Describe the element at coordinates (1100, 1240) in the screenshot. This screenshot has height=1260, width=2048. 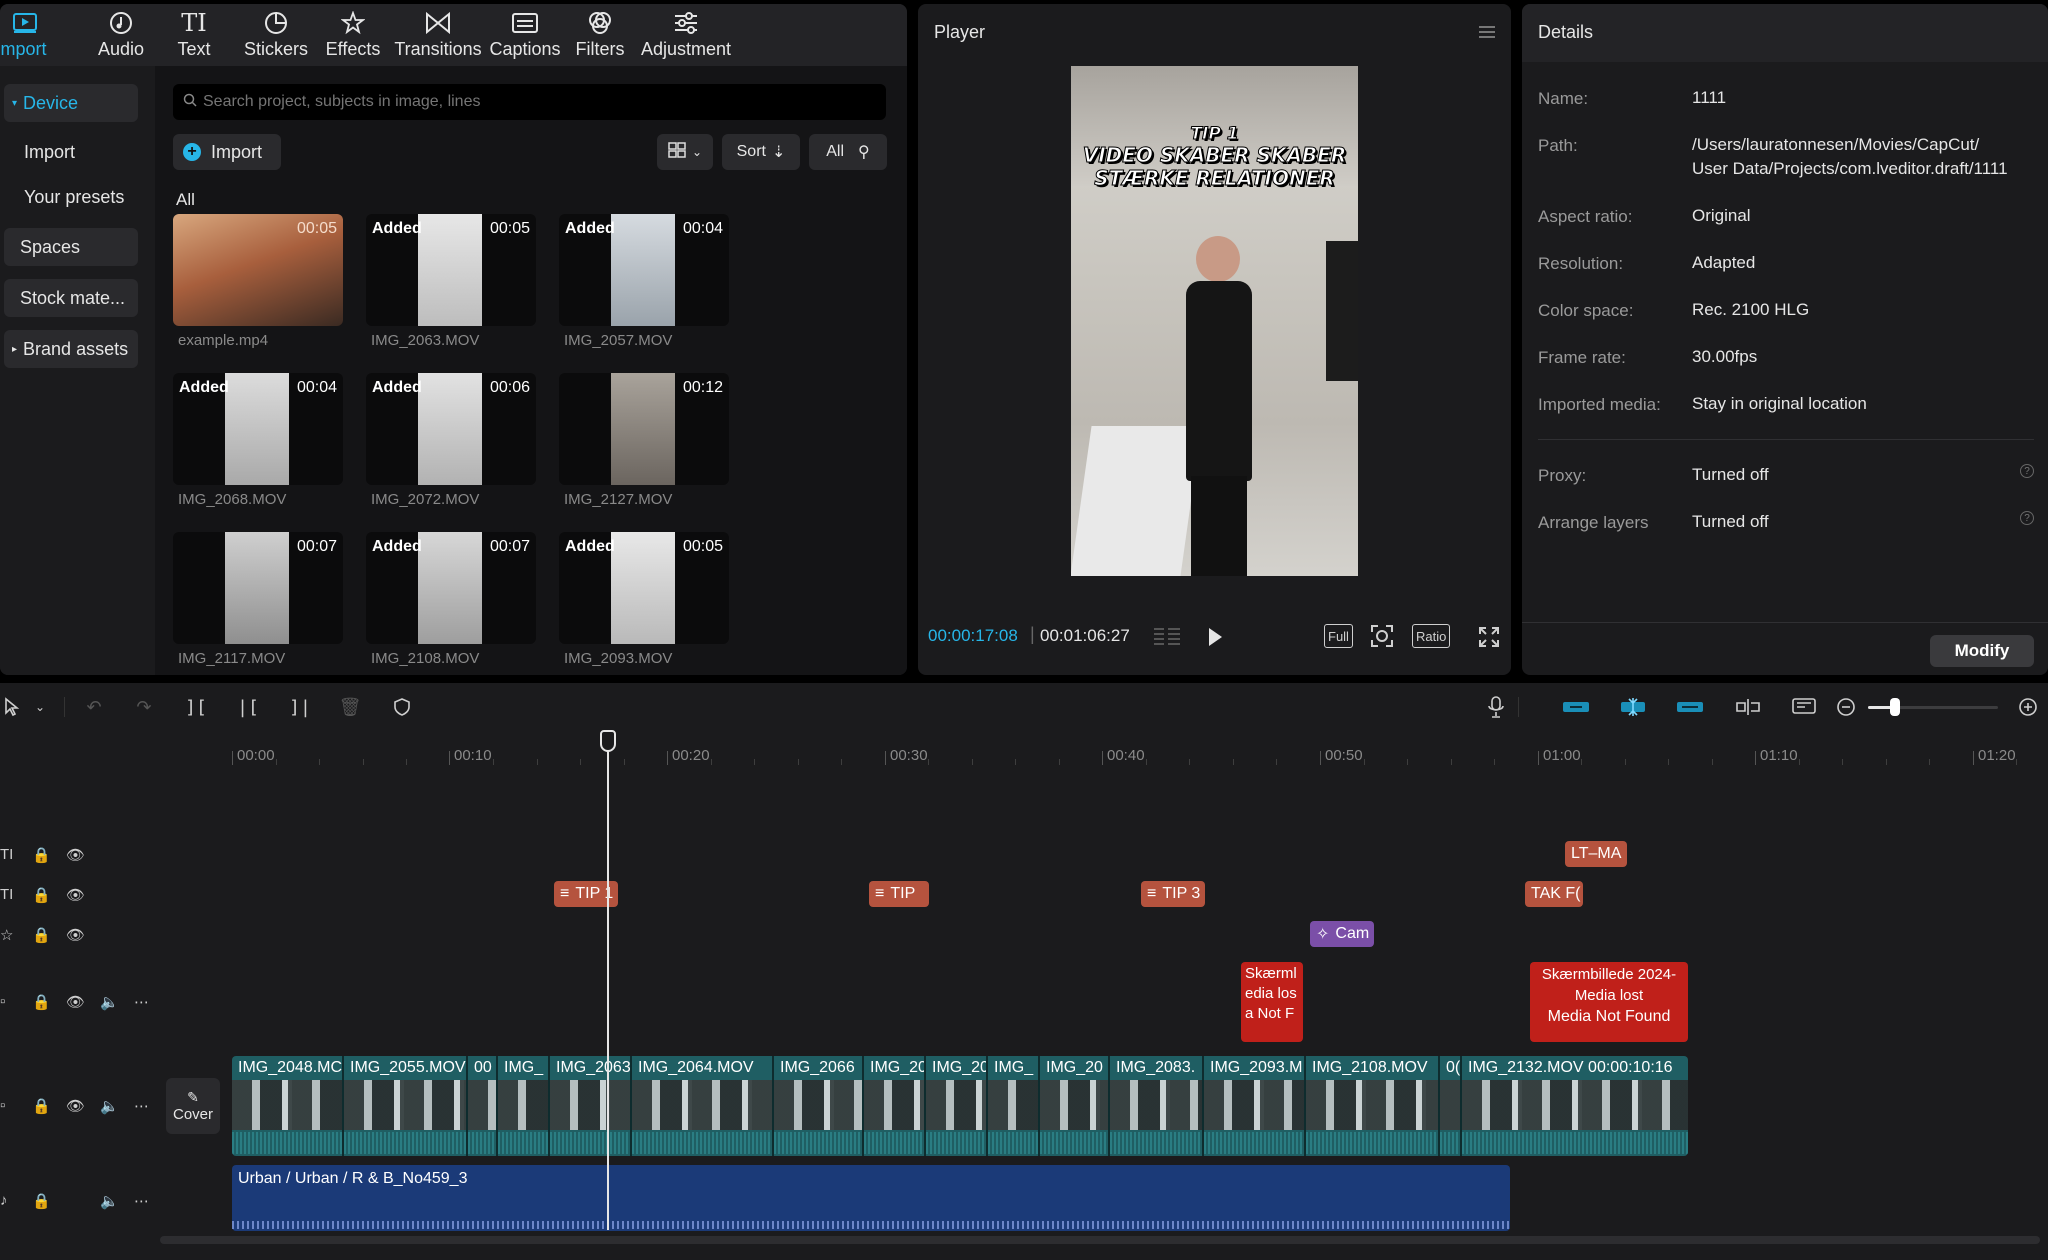
I see `timeline-scrollbar` at that location.